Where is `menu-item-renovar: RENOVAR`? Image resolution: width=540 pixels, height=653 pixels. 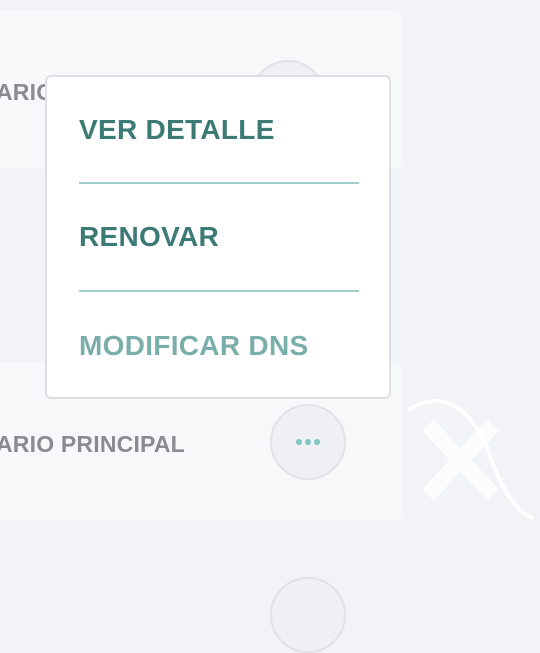
menu-item-renovar: RENOVAR is located at coordinates (219, 238).